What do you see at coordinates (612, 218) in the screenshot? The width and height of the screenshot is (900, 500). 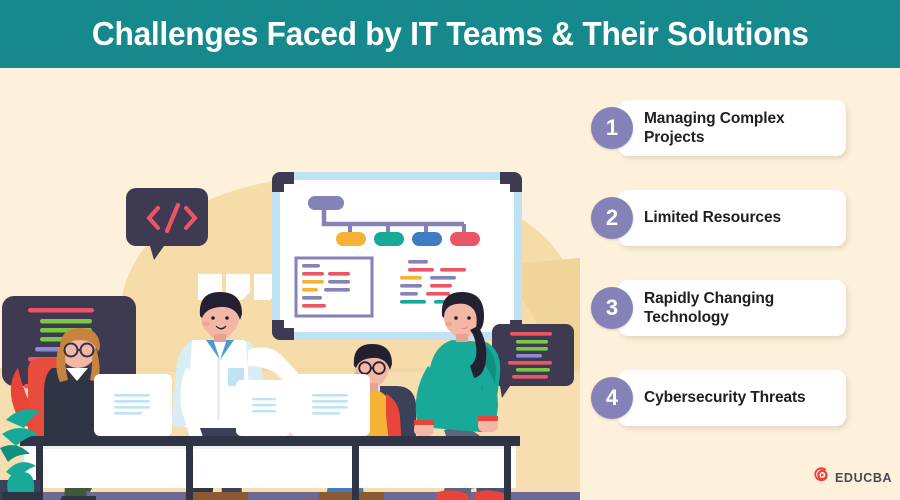 I see `list-number-badge: 2` at bounding box center [612, 218].